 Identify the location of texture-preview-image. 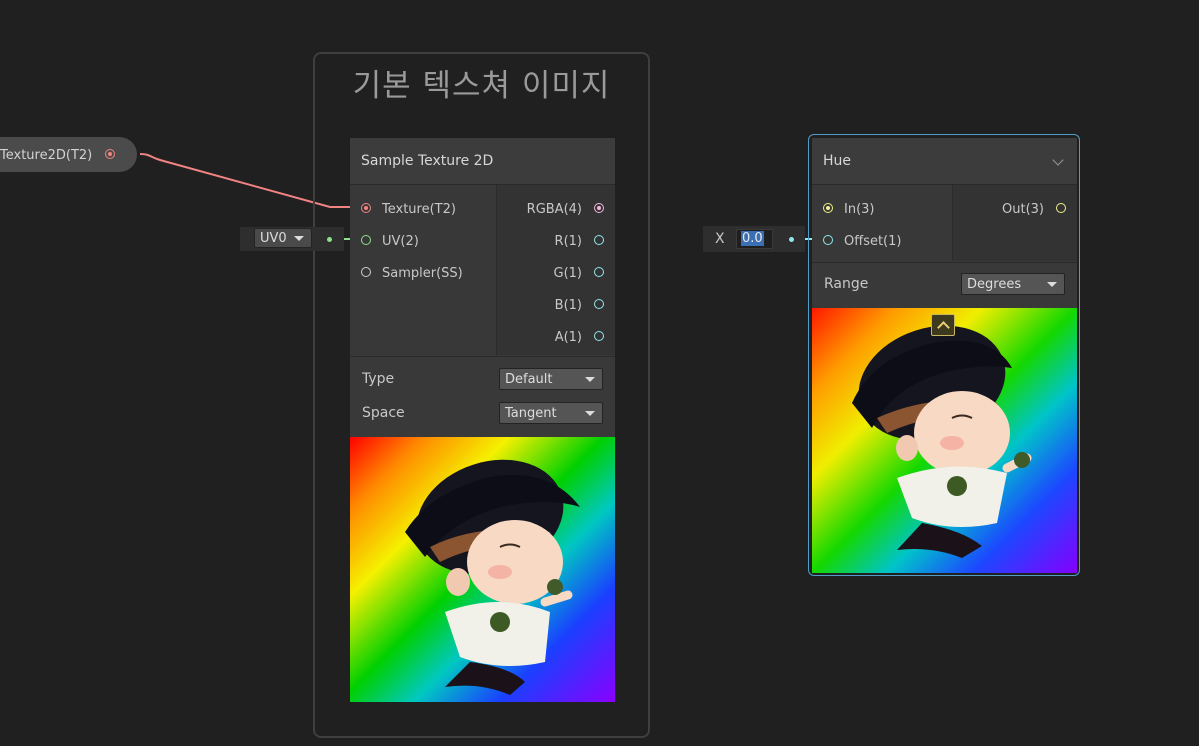
(482, 569).